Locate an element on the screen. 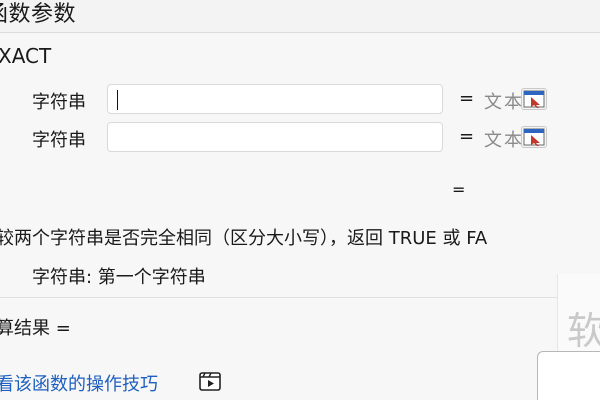 The height and width of the screenshot is (400, 600). arg1-collapse-button is located at coordinates (534, 99).